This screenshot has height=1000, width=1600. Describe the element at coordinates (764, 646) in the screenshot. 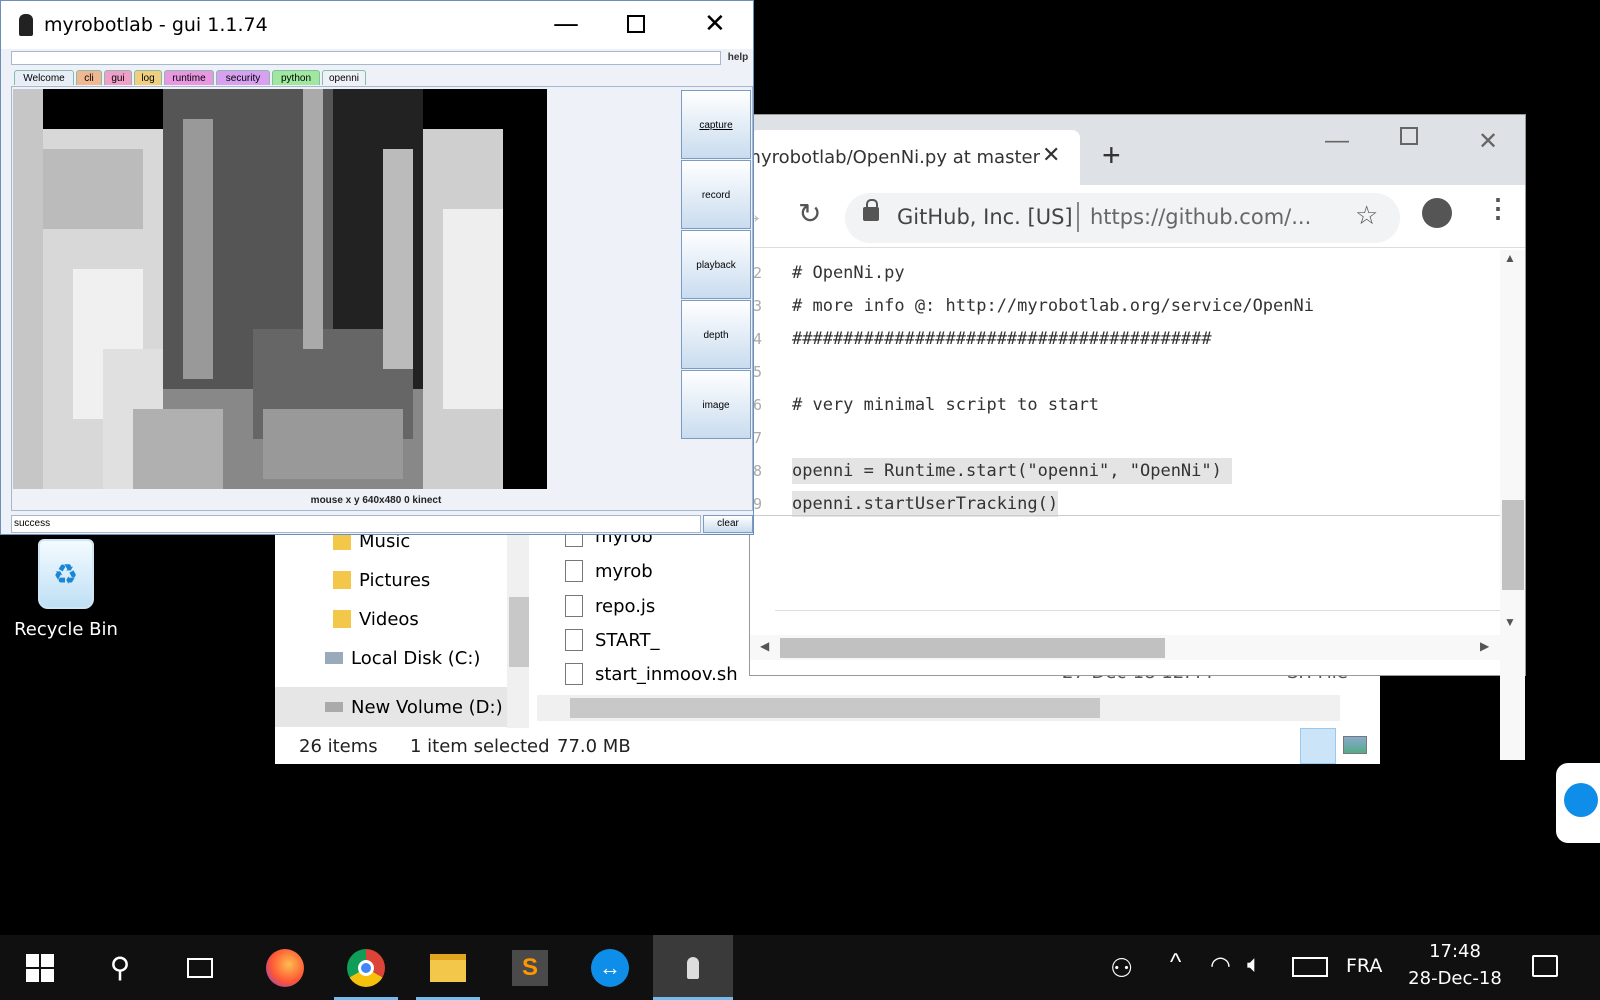

I see `scroll-left-icon: ◀` at that location.